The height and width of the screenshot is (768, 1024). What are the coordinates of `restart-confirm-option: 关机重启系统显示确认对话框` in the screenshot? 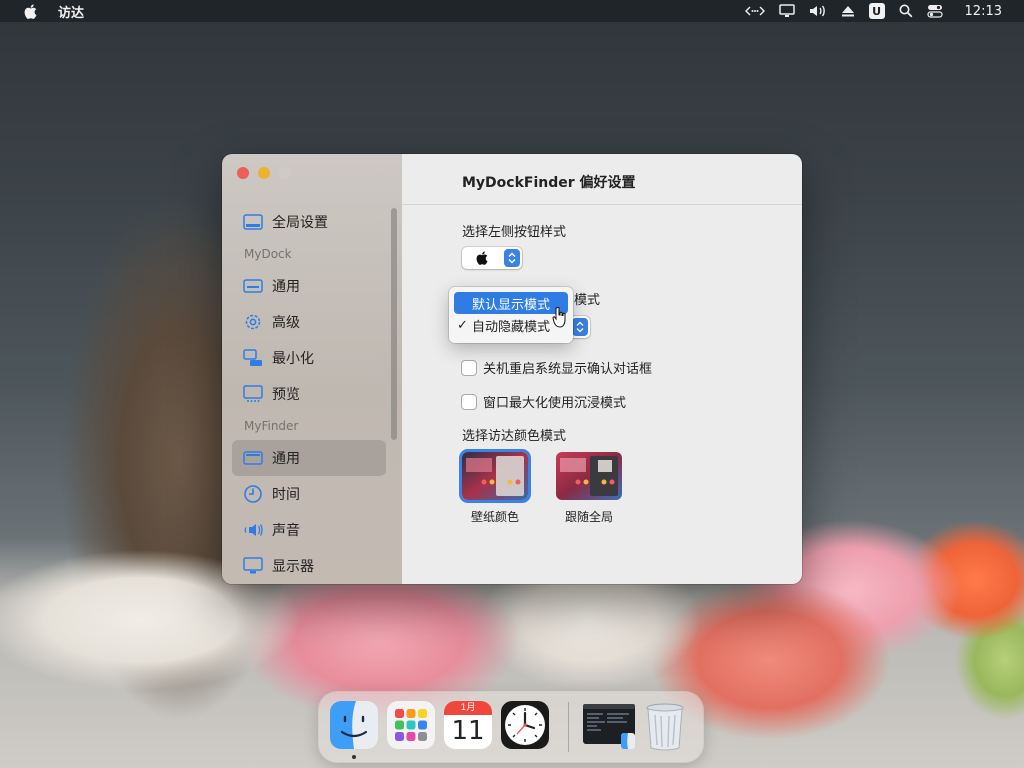 It's located at (557, 367).